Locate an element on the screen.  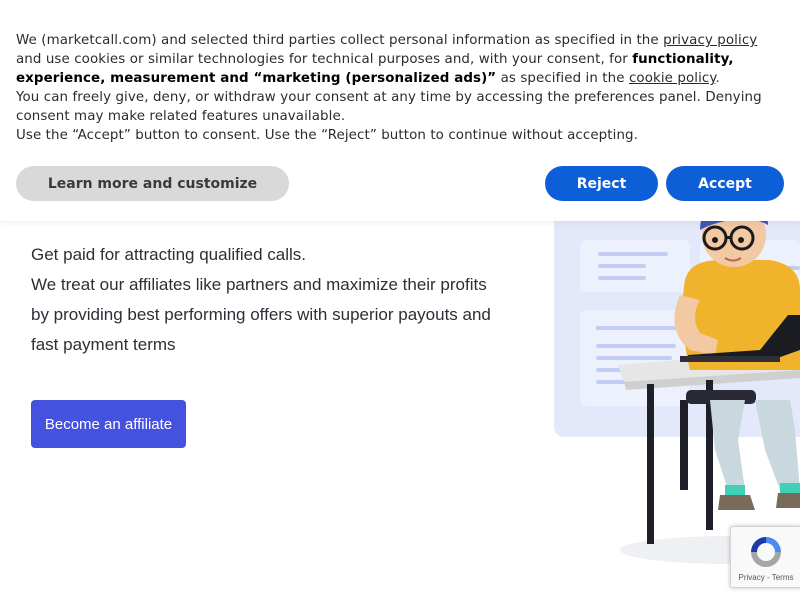
consent-text-segment: . is located at coordinates (717, 78).